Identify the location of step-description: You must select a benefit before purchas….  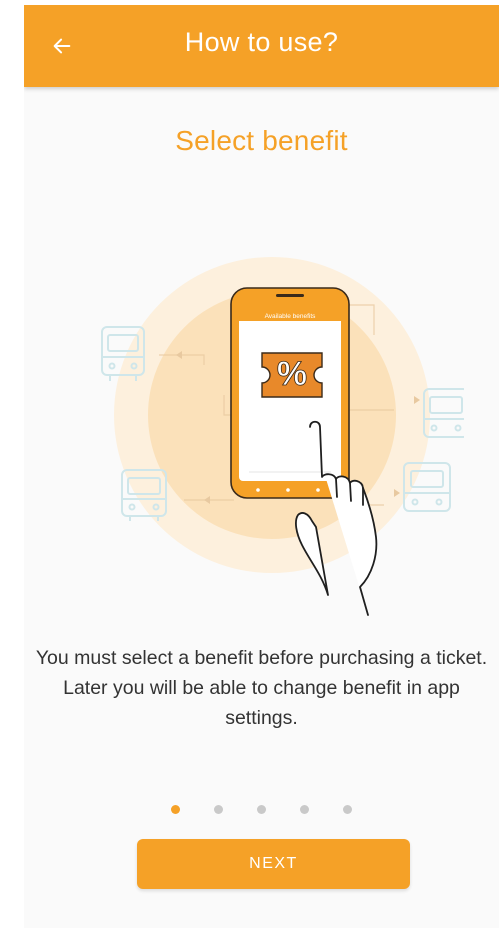
(261, 688).